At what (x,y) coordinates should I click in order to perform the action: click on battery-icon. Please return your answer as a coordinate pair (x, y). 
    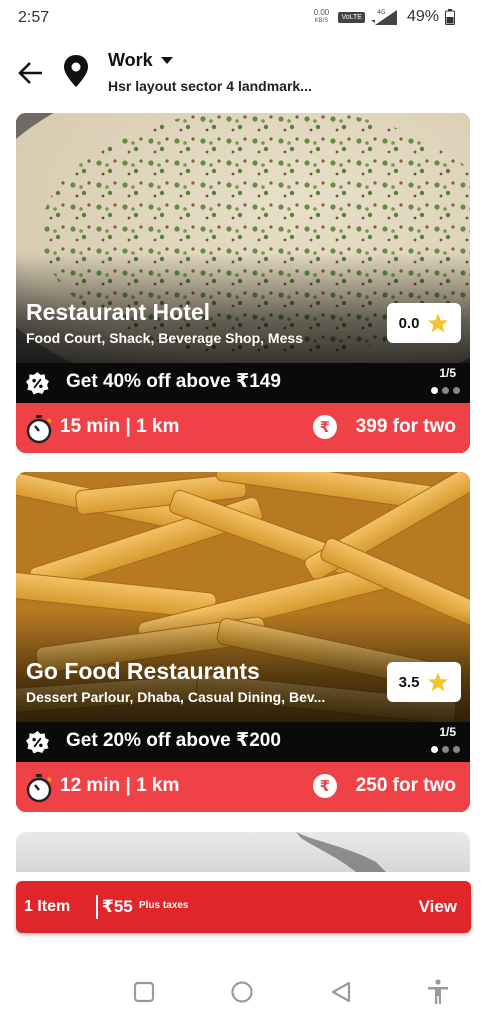
    Looking at the image, I should click on (450, 17).